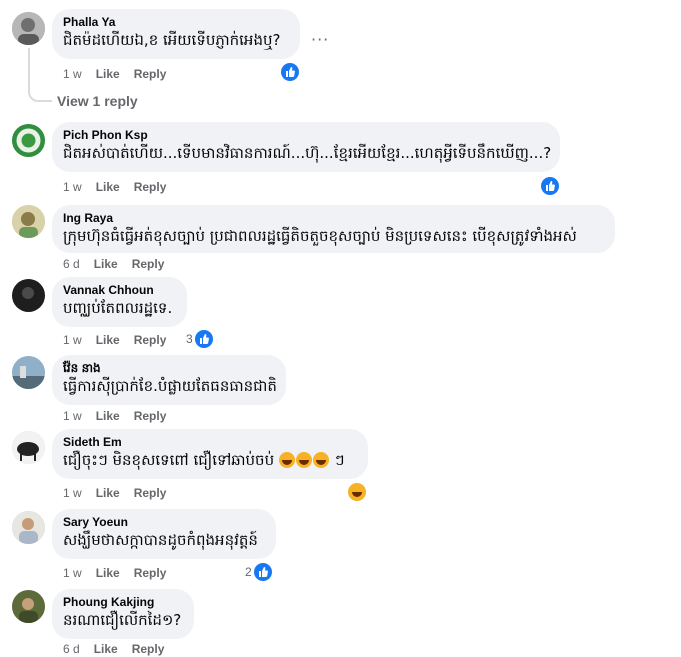  I want to click on reaction-count: 3, so click(189, 339).